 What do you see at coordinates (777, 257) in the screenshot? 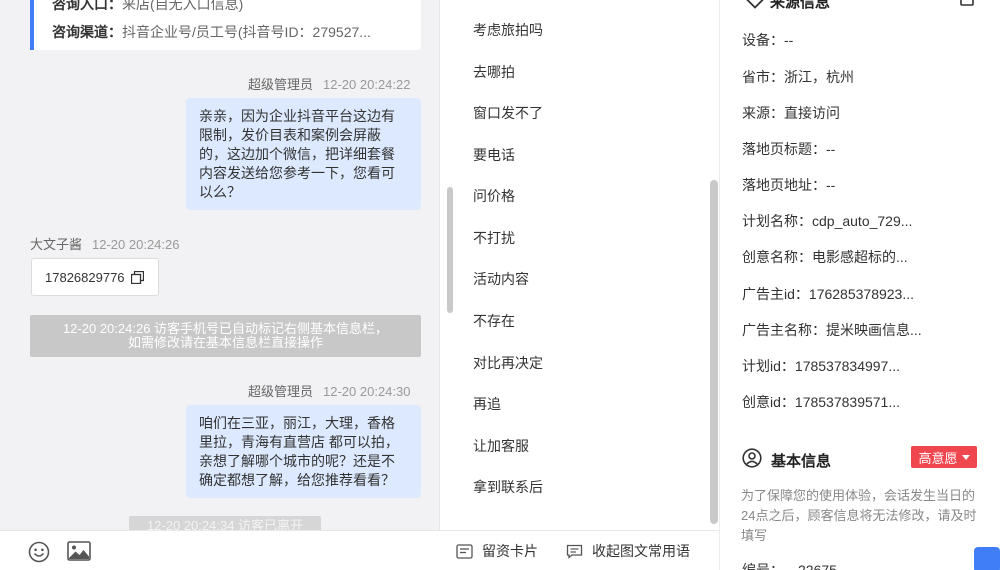
I see `row-label: 创意名称：` at bounding box center [777, 257].